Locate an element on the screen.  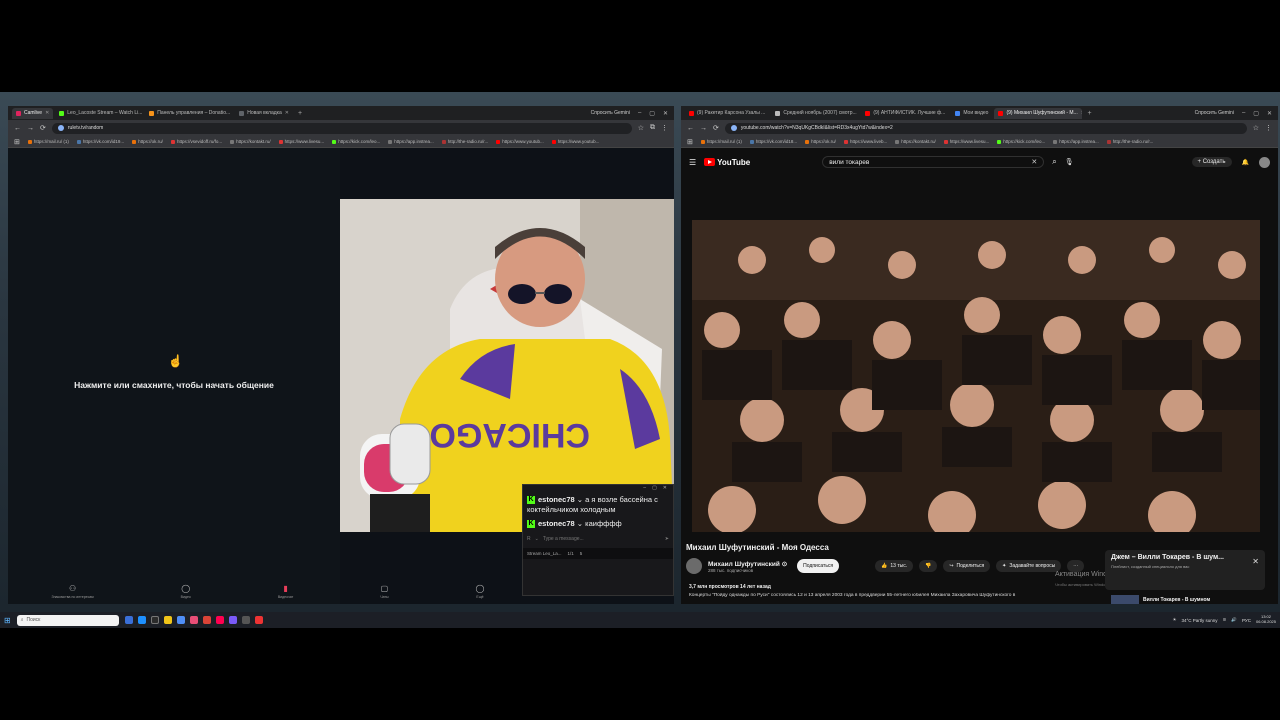
clear-search-icon: ✕ is located at coordinates (1034, 162).